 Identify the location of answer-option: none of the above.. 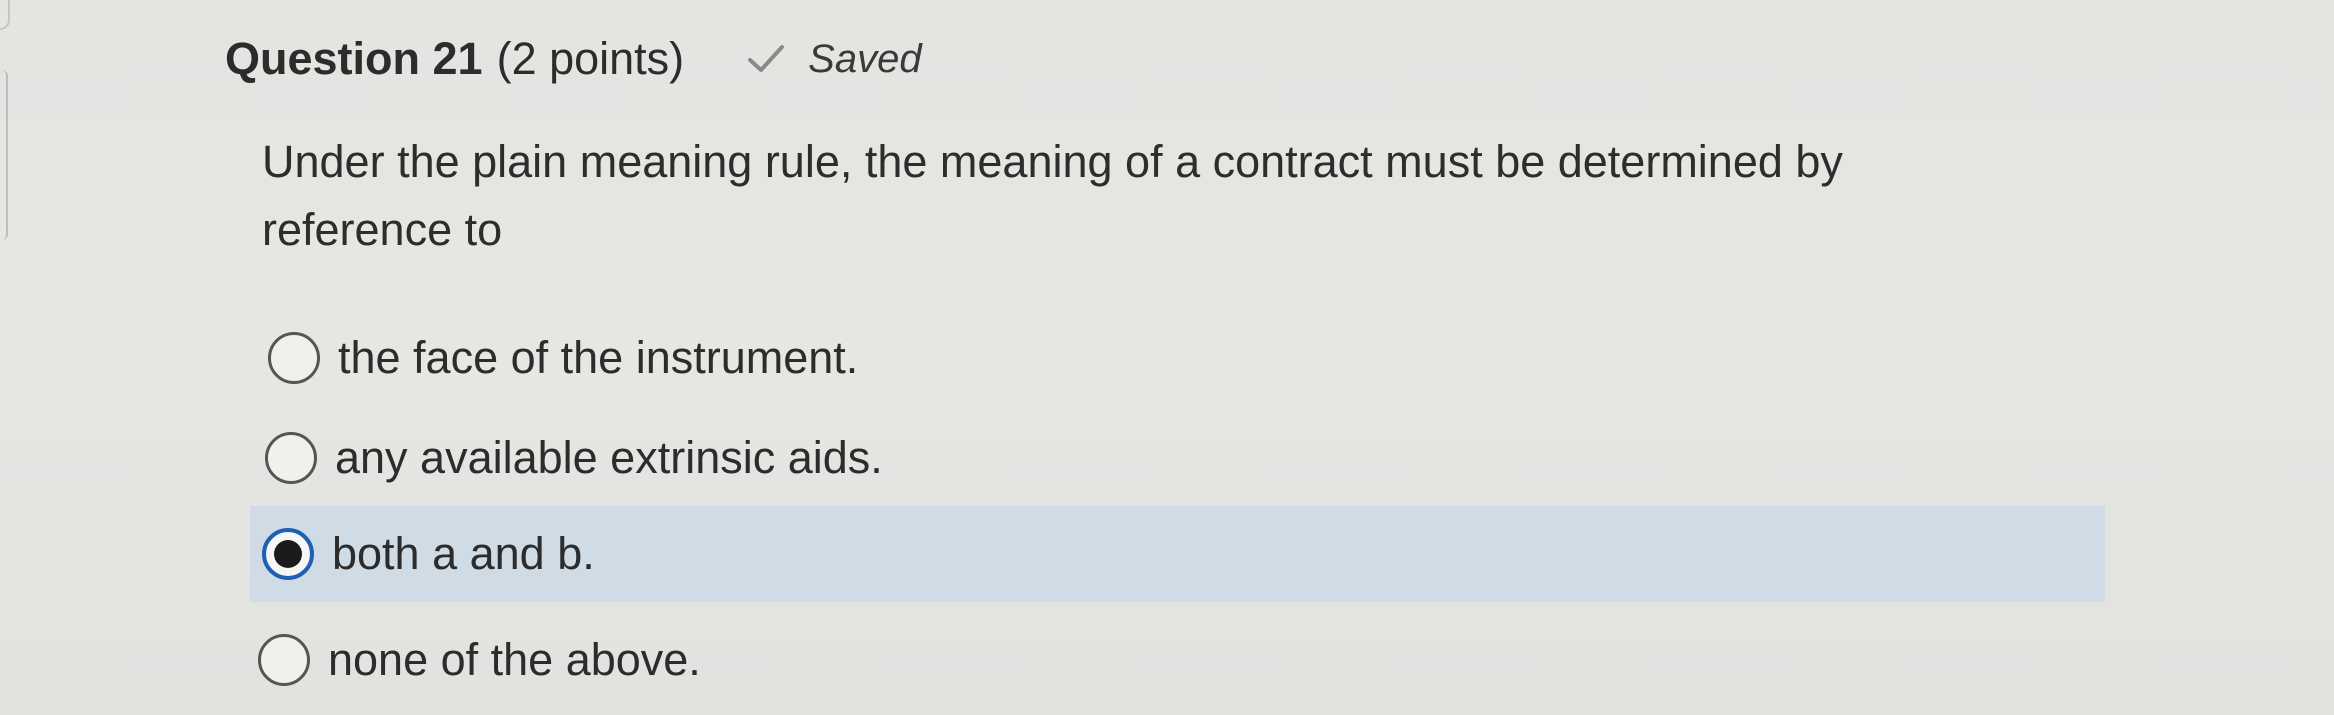
(1177, 660).